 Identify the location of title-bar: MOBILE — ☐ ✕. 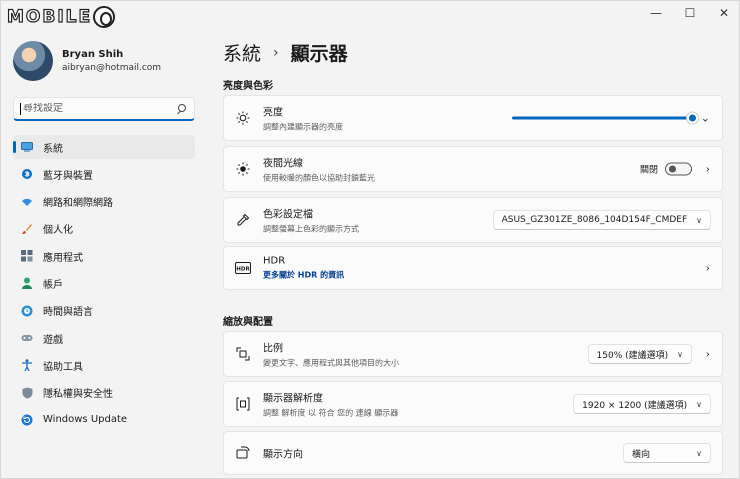
(370, 15).